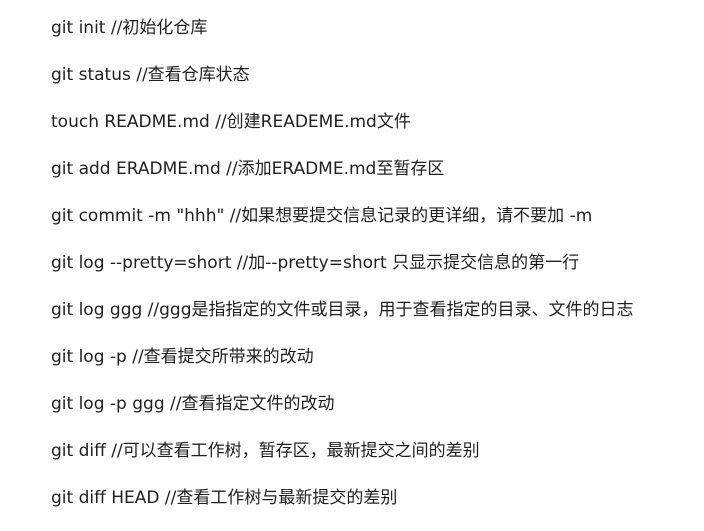 The image size is (704, 531). Describe the element at coordinates (182, 357) in the screenshot. I see `note-line: git log -p //查看提交所带来的改动` at that location.